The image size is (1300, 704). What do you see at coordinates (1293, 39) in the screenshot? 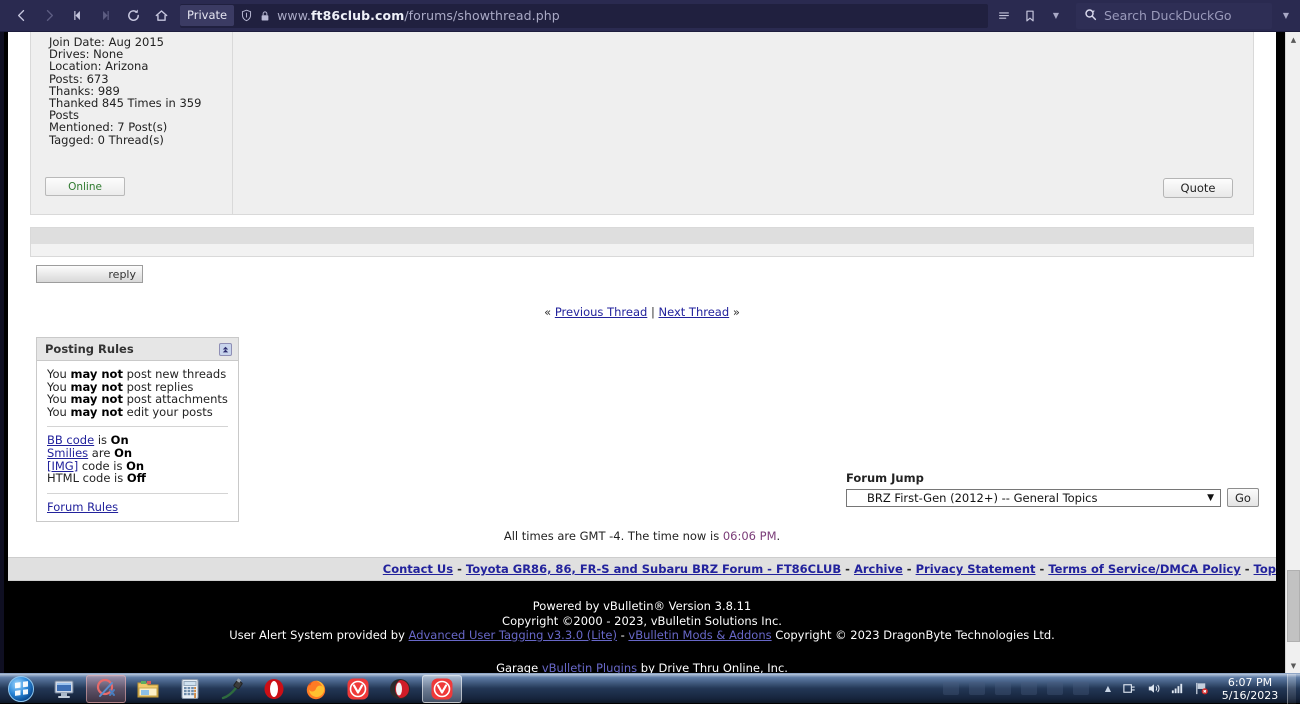
I see `scroll-up-arrow-icon: ▲` at bounding box center [1293, 39].